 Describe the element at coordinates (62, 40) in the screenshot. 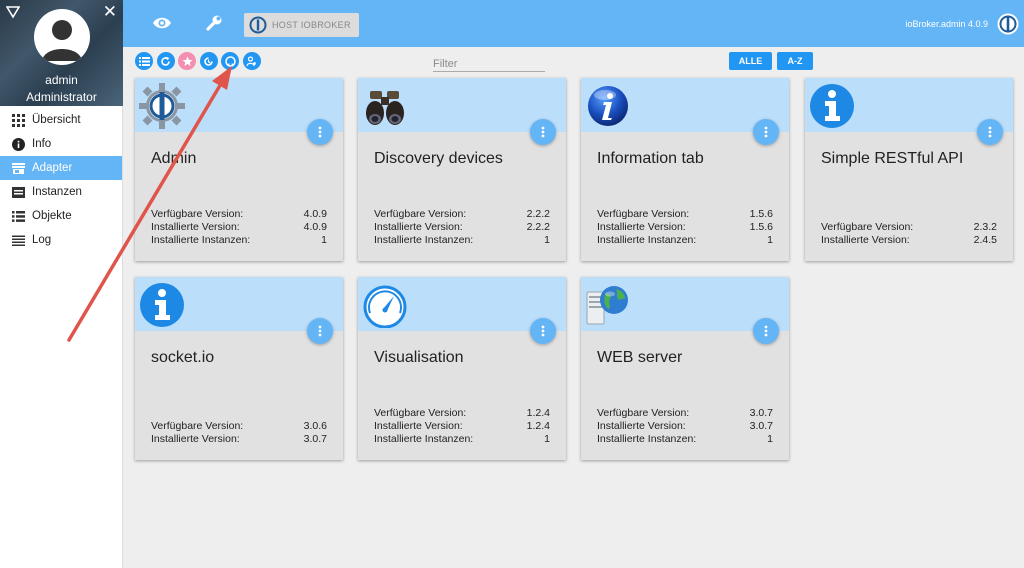

I see `user-silhouette-icon` at that location.